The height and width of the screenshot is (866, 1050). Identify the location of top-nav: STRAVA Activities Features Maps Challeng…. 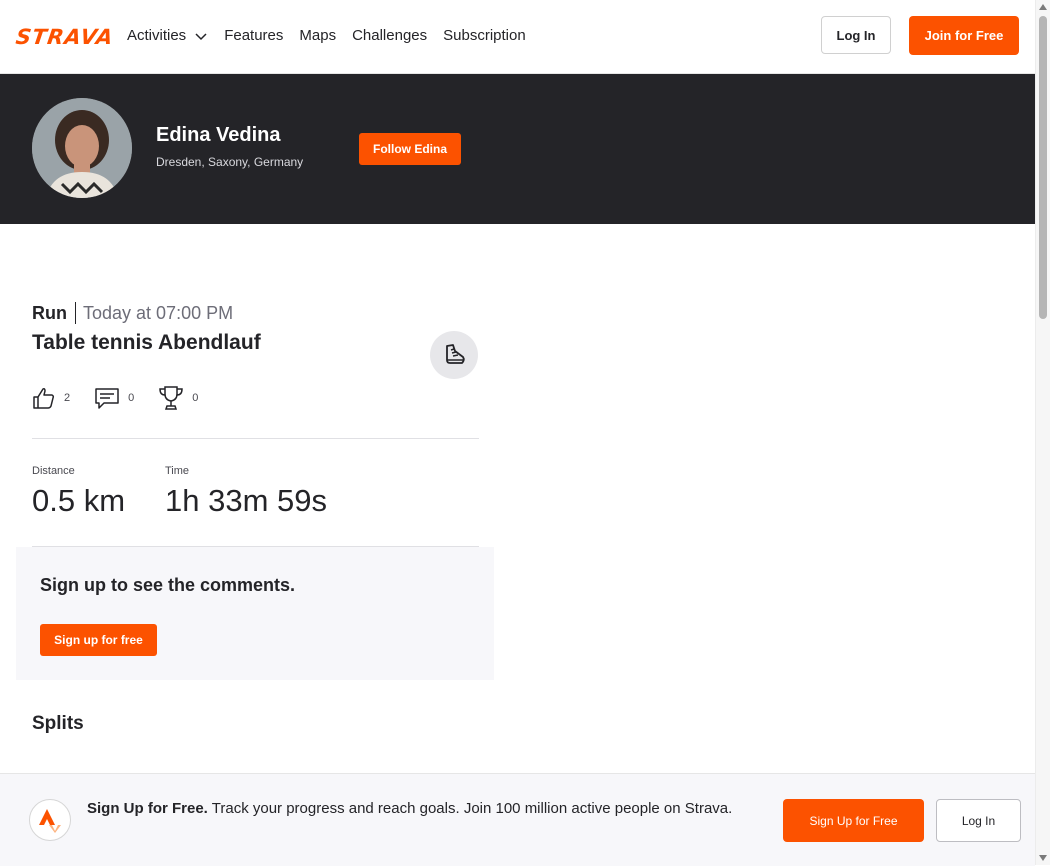
(517, 37).